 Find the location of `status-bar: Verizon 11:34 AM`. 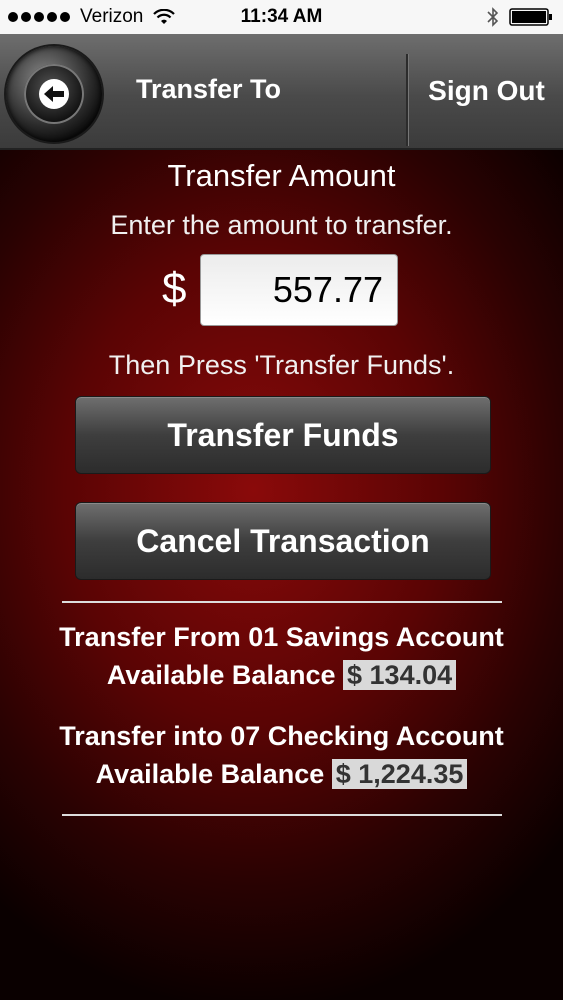

status-bar: Verizon 11:34 AM is located at coordinates (281, 17).